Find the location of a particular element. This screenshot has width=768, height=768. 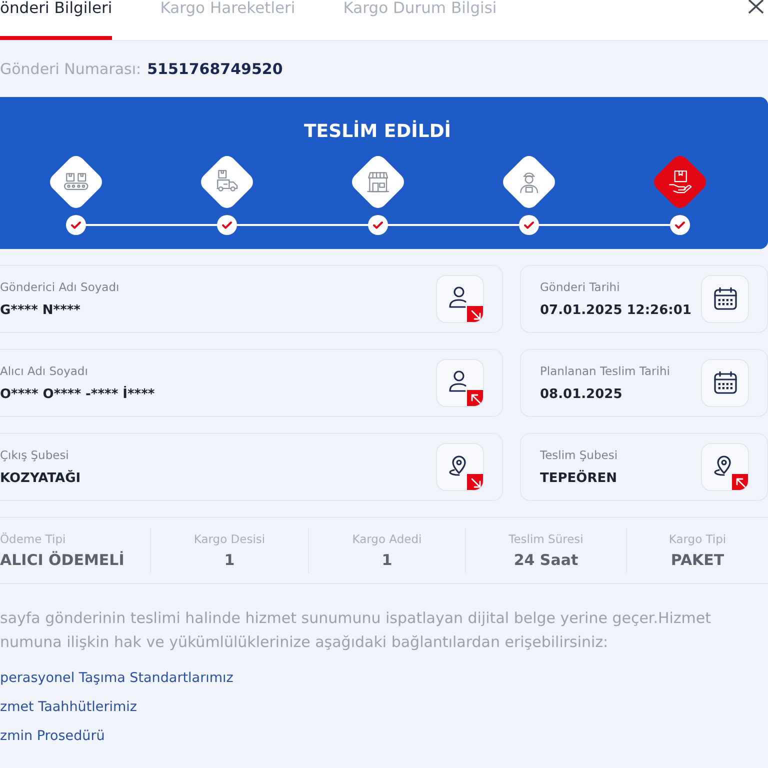

status-title: TESLİM EDİLDİ is located at coordinates (377, 132).